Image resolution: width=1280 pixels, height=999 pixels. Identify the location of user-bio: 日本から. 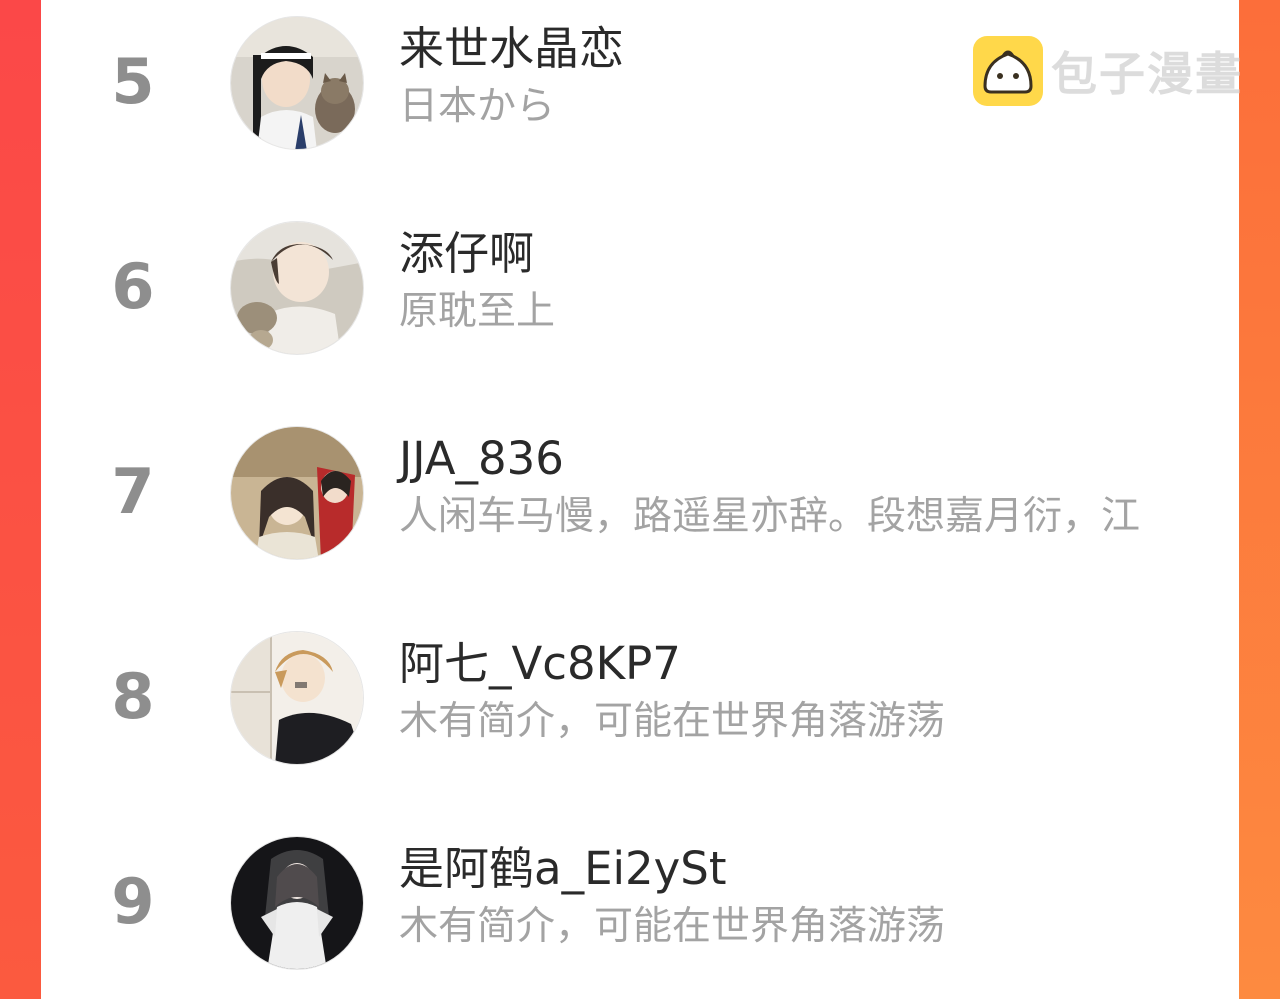
(477, 106).